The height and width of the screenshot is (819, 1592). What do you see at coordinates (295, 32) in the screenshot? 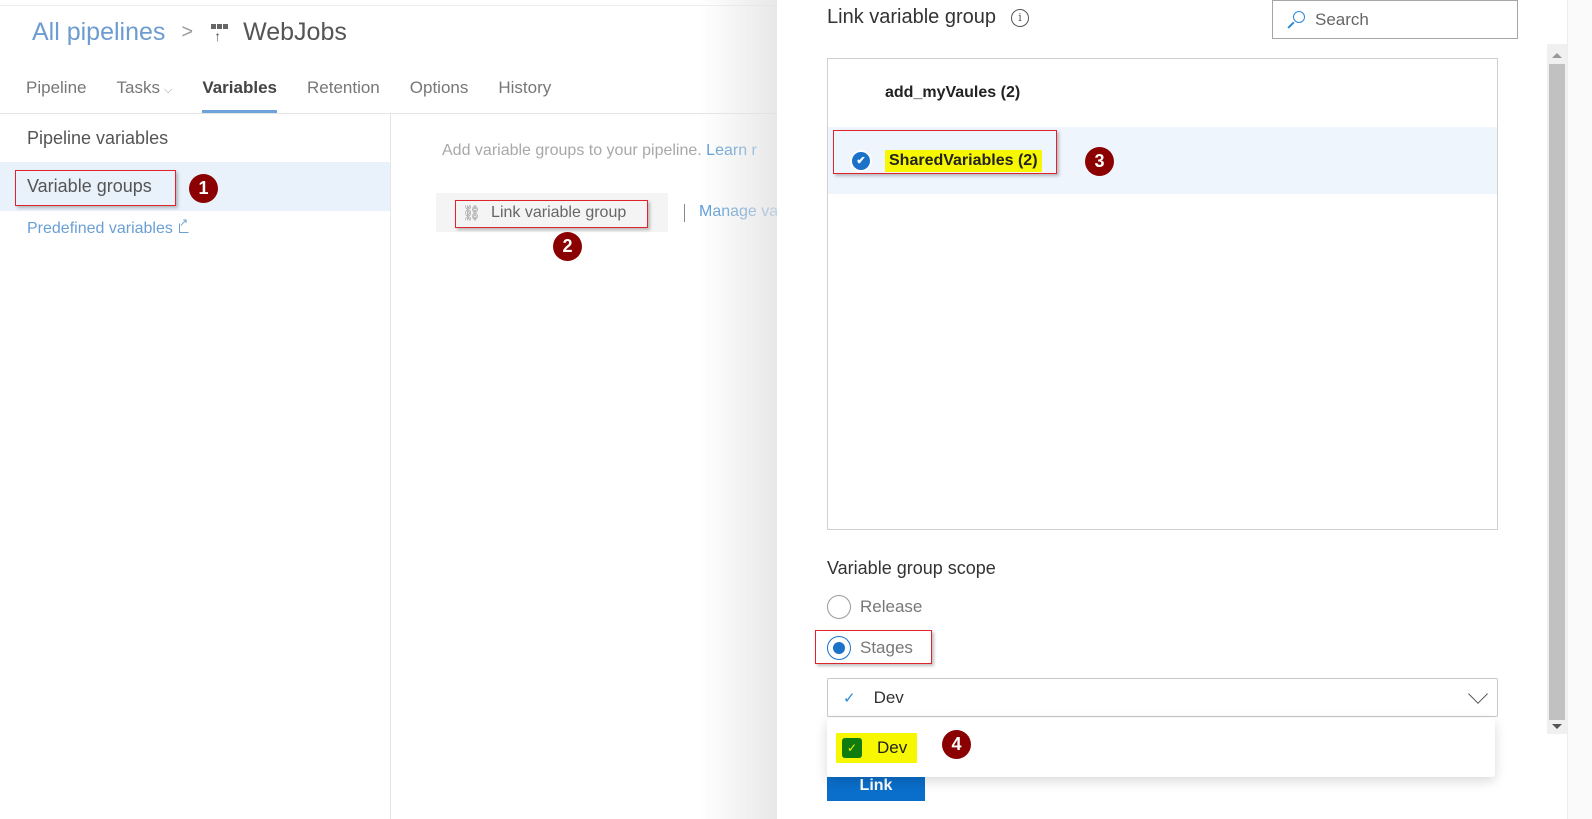
I see `pipeline-title: WebJobs` at bounding box center [295, 32].